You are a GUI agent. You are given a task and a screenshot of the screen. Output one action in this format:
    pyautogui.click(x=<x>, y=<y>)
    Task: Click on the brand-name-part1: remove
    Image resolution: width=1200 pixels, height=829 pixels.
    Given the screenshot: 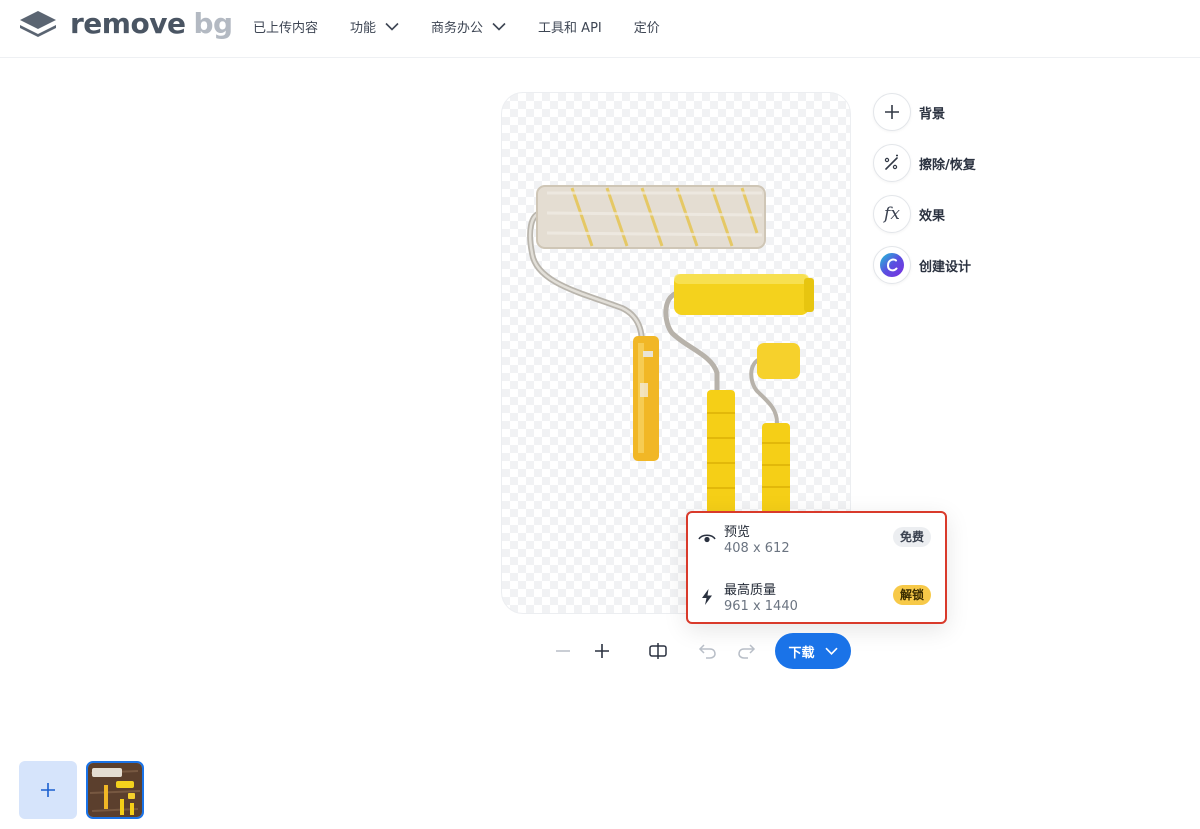 What is the action you would take?
    pyautogui.click(x=128, y=23)
    